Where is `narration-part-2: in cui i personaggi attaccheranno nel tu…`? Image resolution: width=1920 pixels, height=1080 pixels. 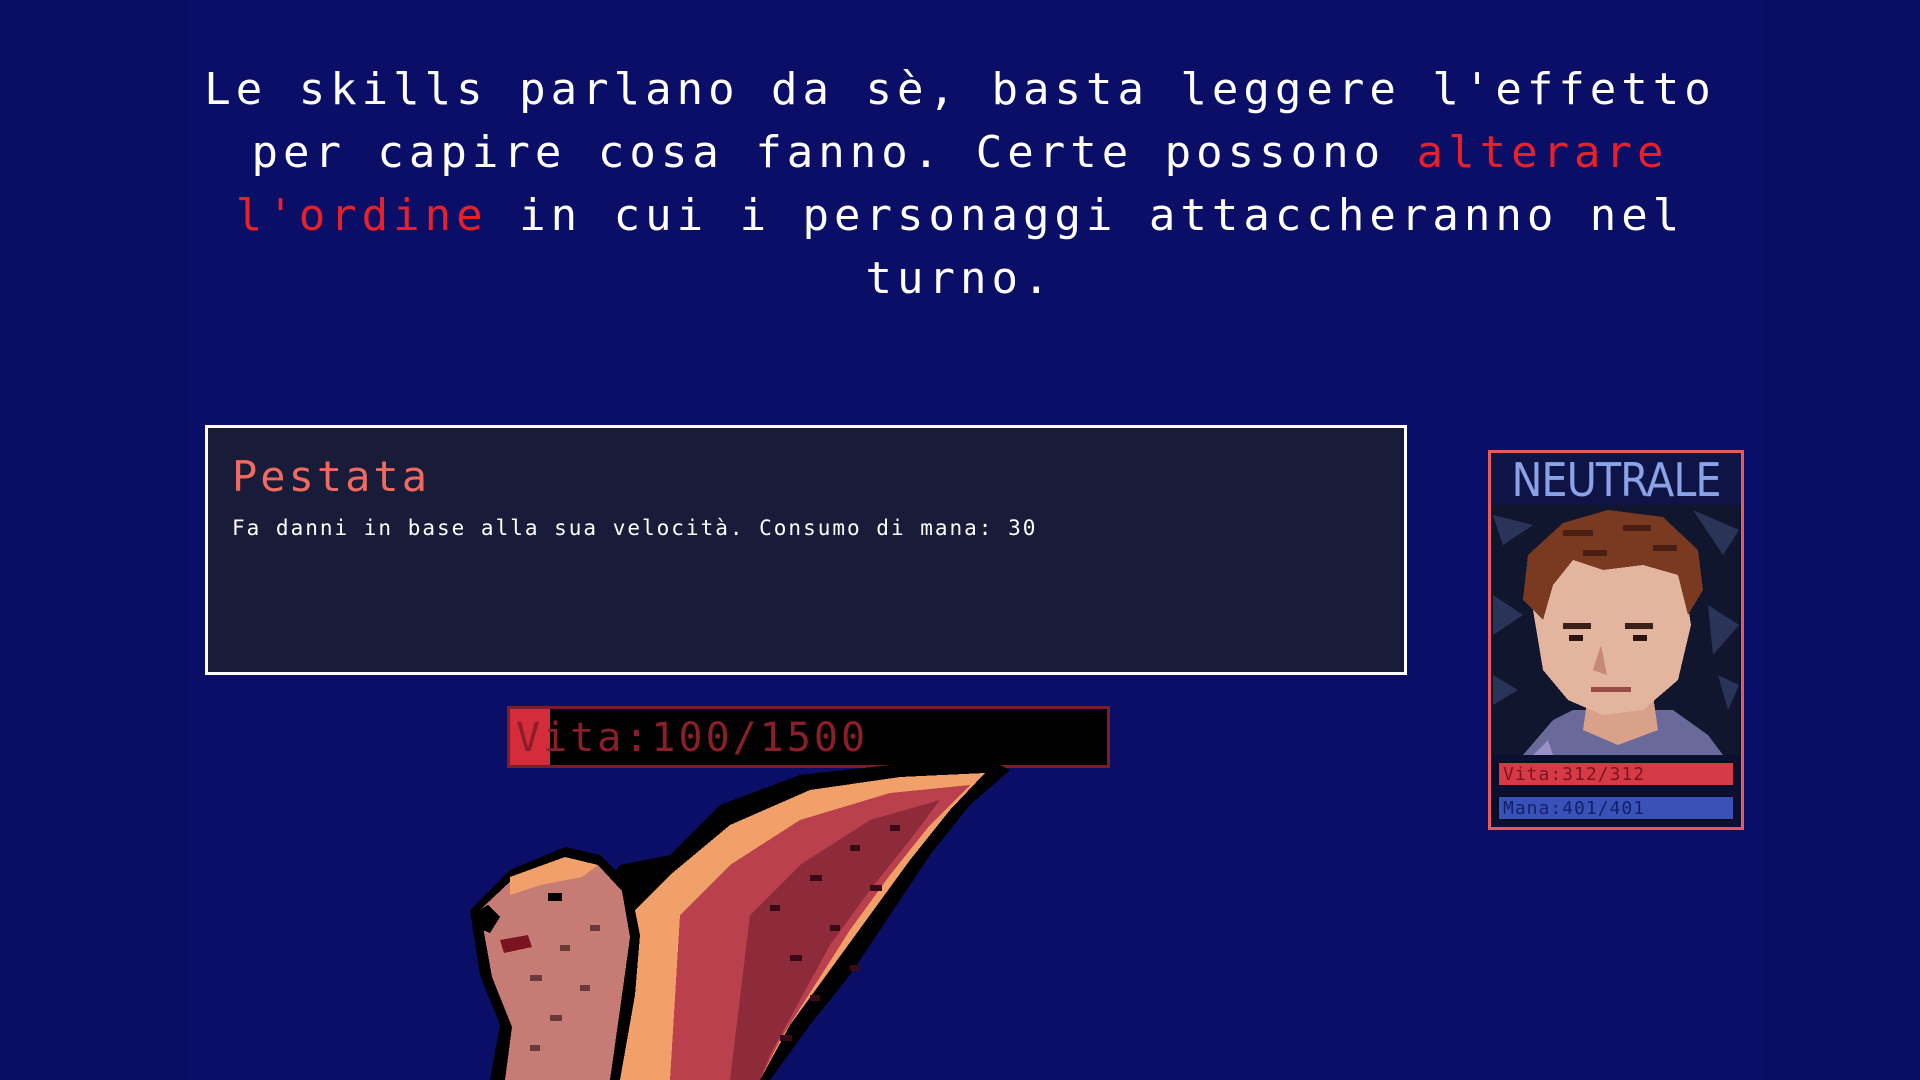 narration-part-2: in cui i personaggi attaccheranno nel tu… is located at coordinates (1086, 247).